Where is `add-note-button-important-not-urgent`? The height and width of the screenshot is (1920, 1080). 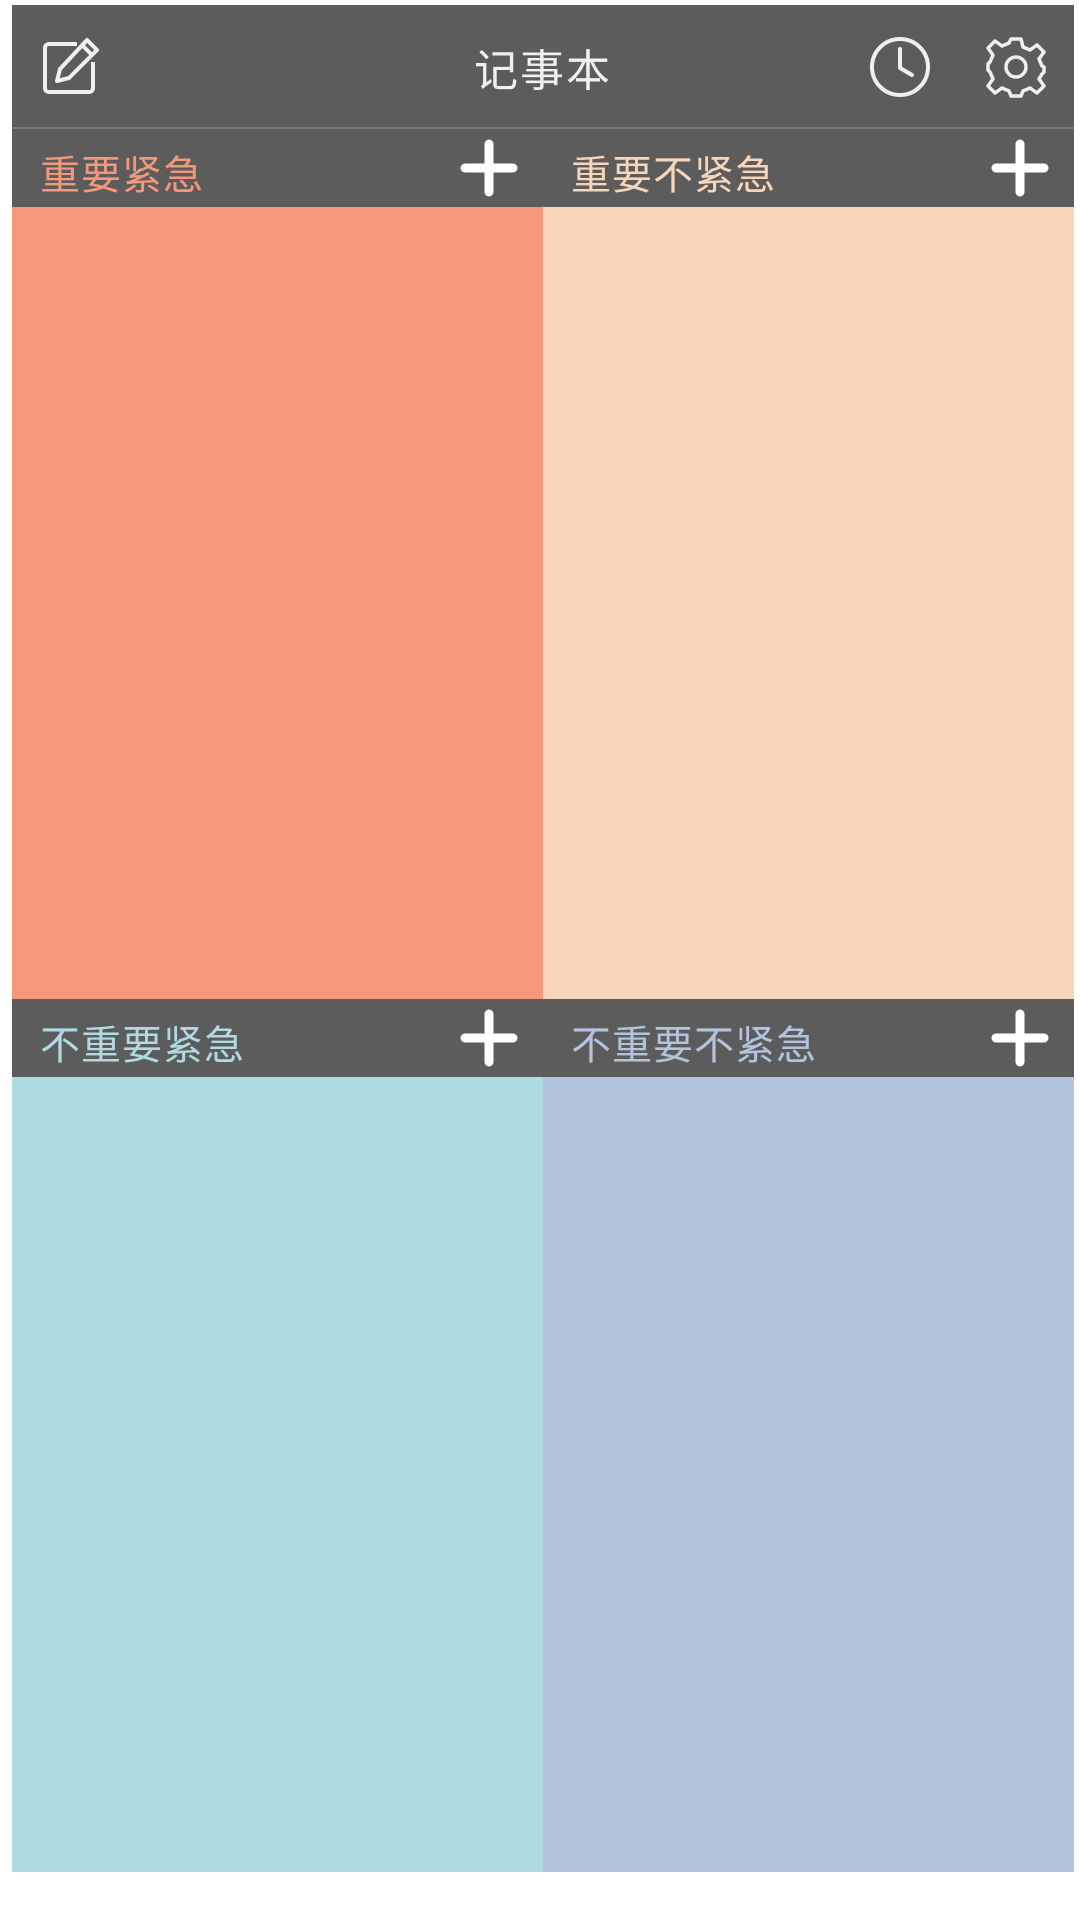 add-note-button-important-not-urgent is located at coordinates (1020, 168).